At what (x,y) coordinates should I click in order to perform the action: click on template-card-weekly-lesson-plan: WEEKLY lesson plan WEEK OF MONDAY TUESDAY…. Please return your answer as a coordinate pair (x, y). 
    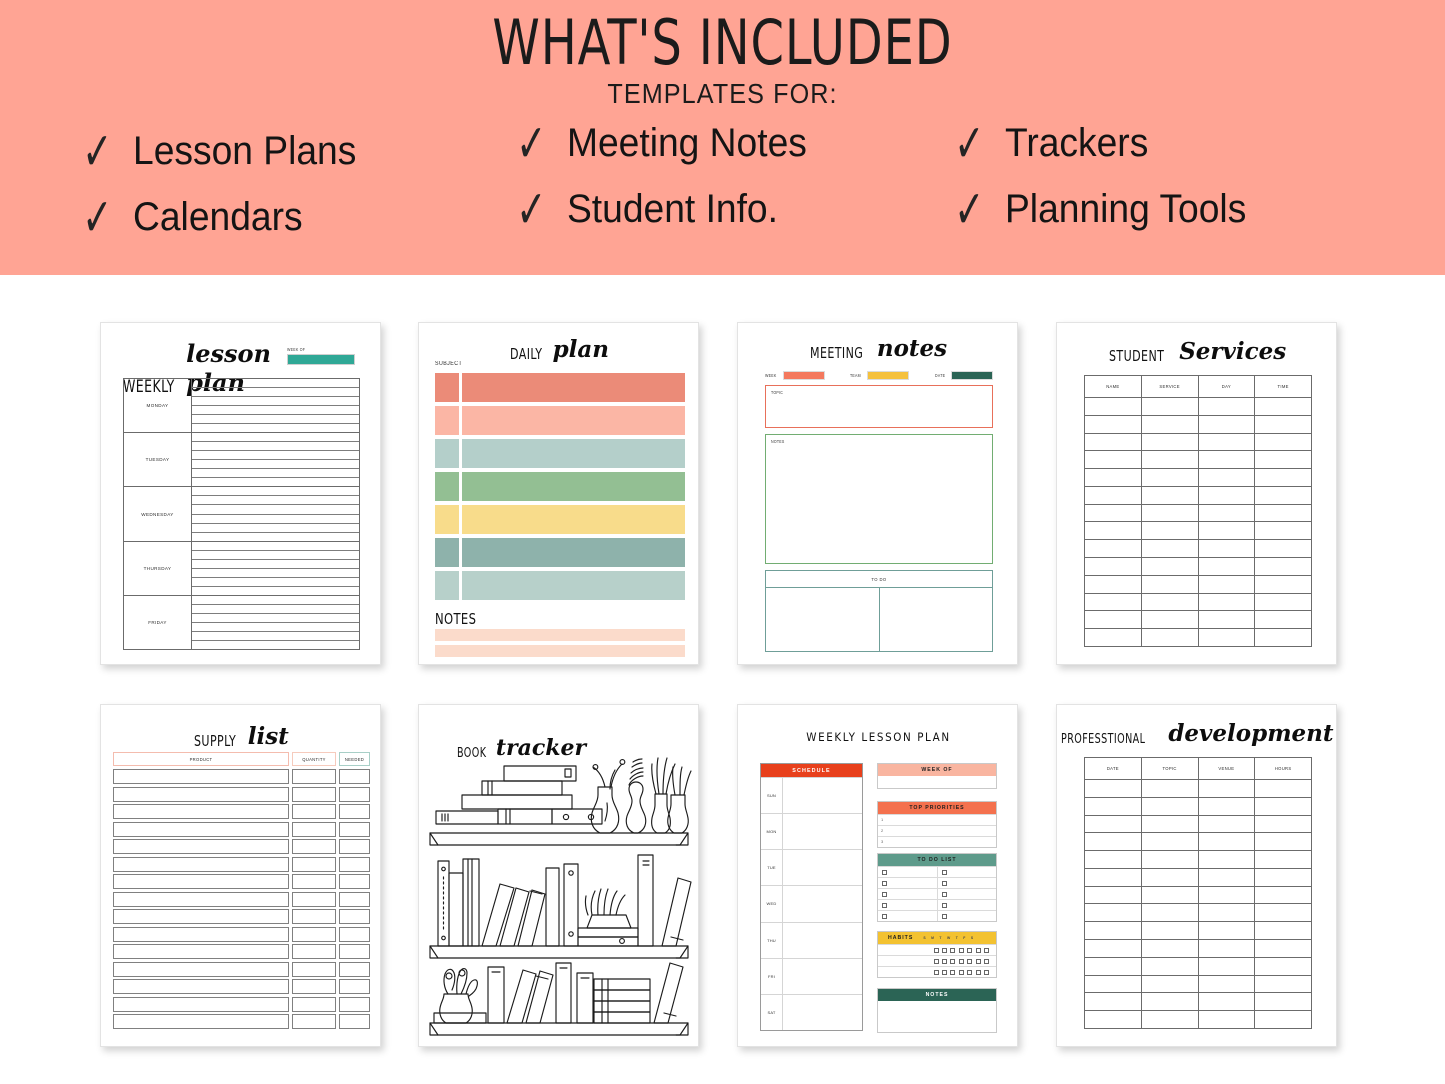
    Looking at the image, I should click on (240, 493).